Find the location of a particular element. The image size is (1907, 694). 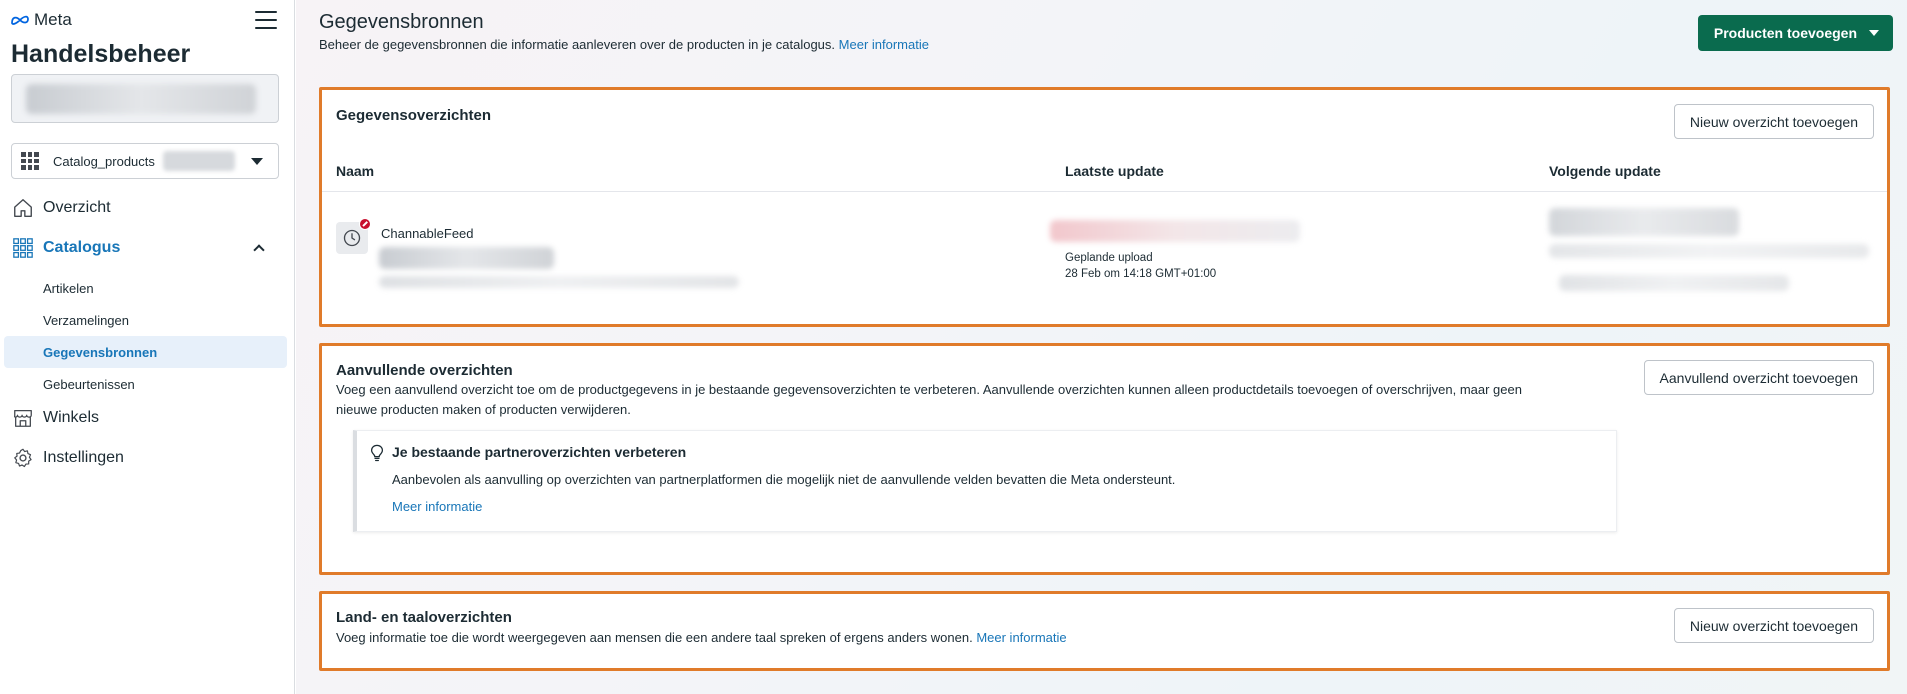

sidebar-item-catalog: Catalogus is located at coordinates (147, 248).